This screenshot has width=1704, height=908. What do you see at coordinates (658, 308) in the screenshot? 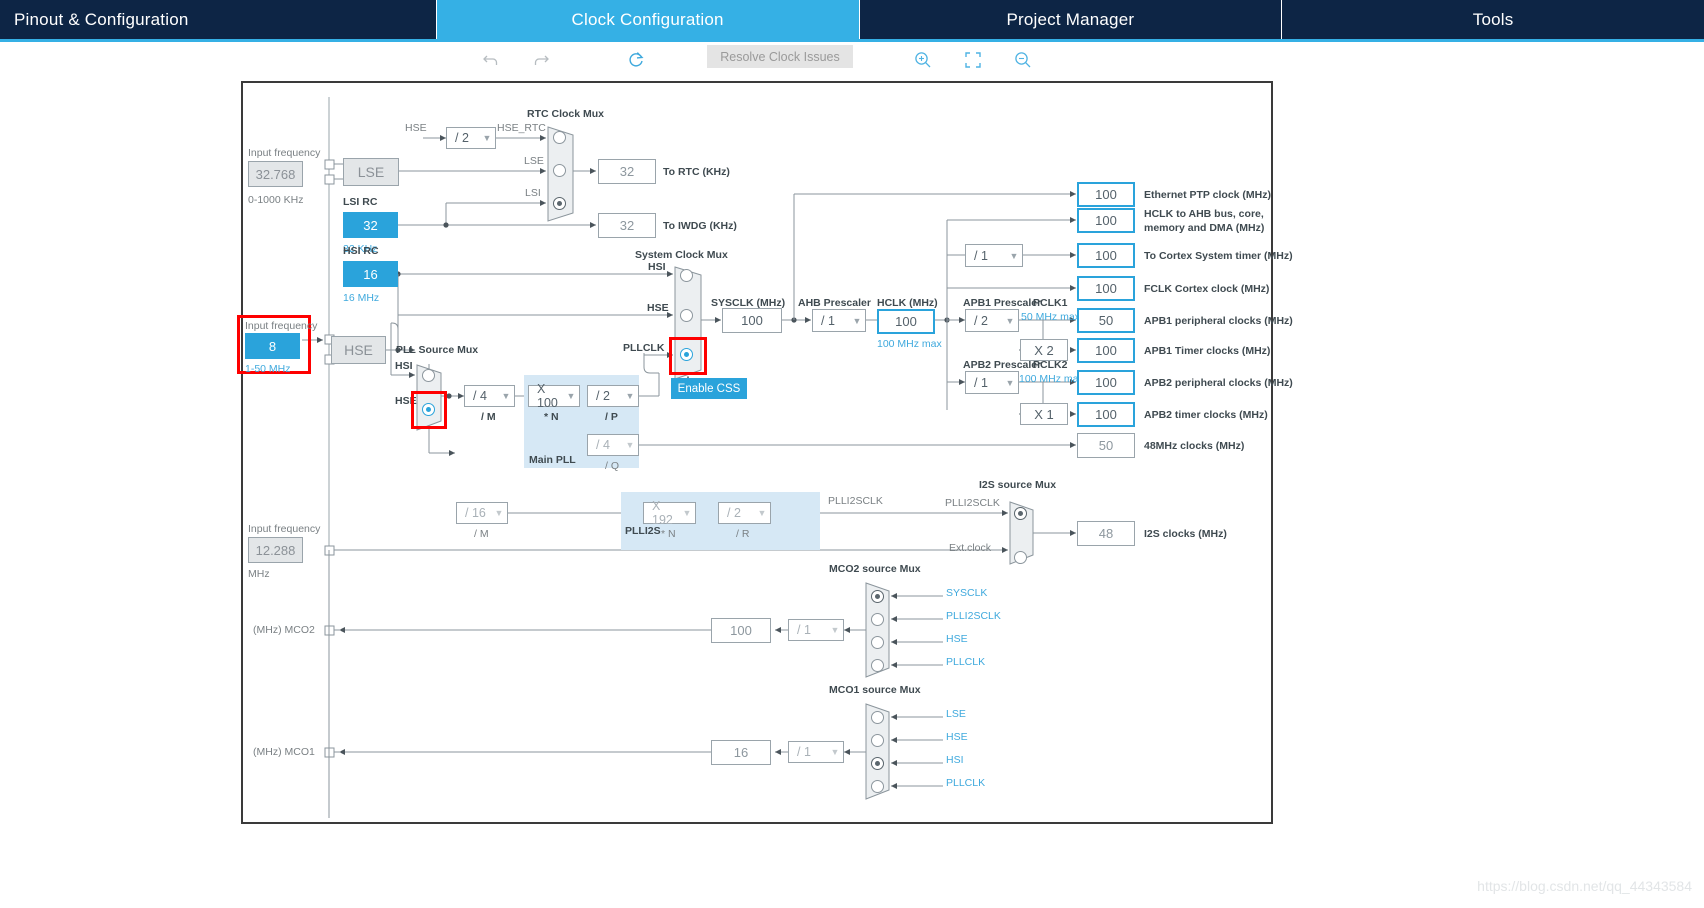
I see `system-clock-mux-input-hse-label: HSE` at bounding box center [658, 308].